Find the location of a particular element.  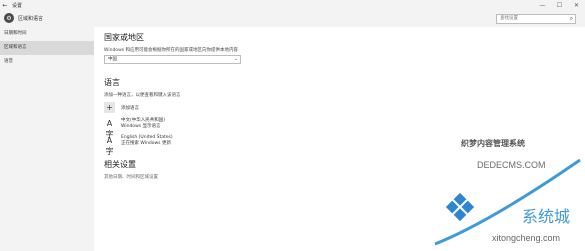

search-placeholder: 查找设置 is located at coordinates (509, 18).